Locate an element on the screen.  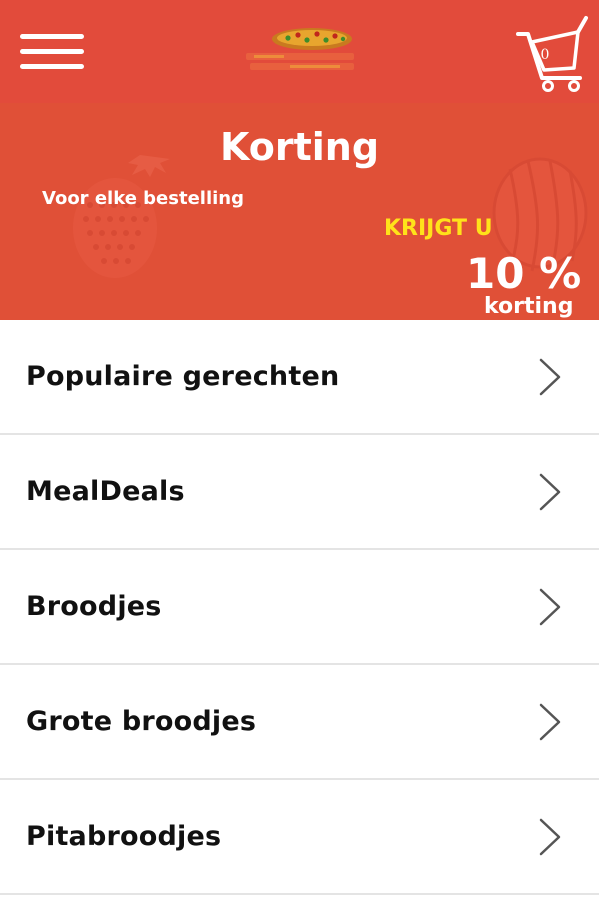
category-label: MealDeals is located at coordinates (105, 491).